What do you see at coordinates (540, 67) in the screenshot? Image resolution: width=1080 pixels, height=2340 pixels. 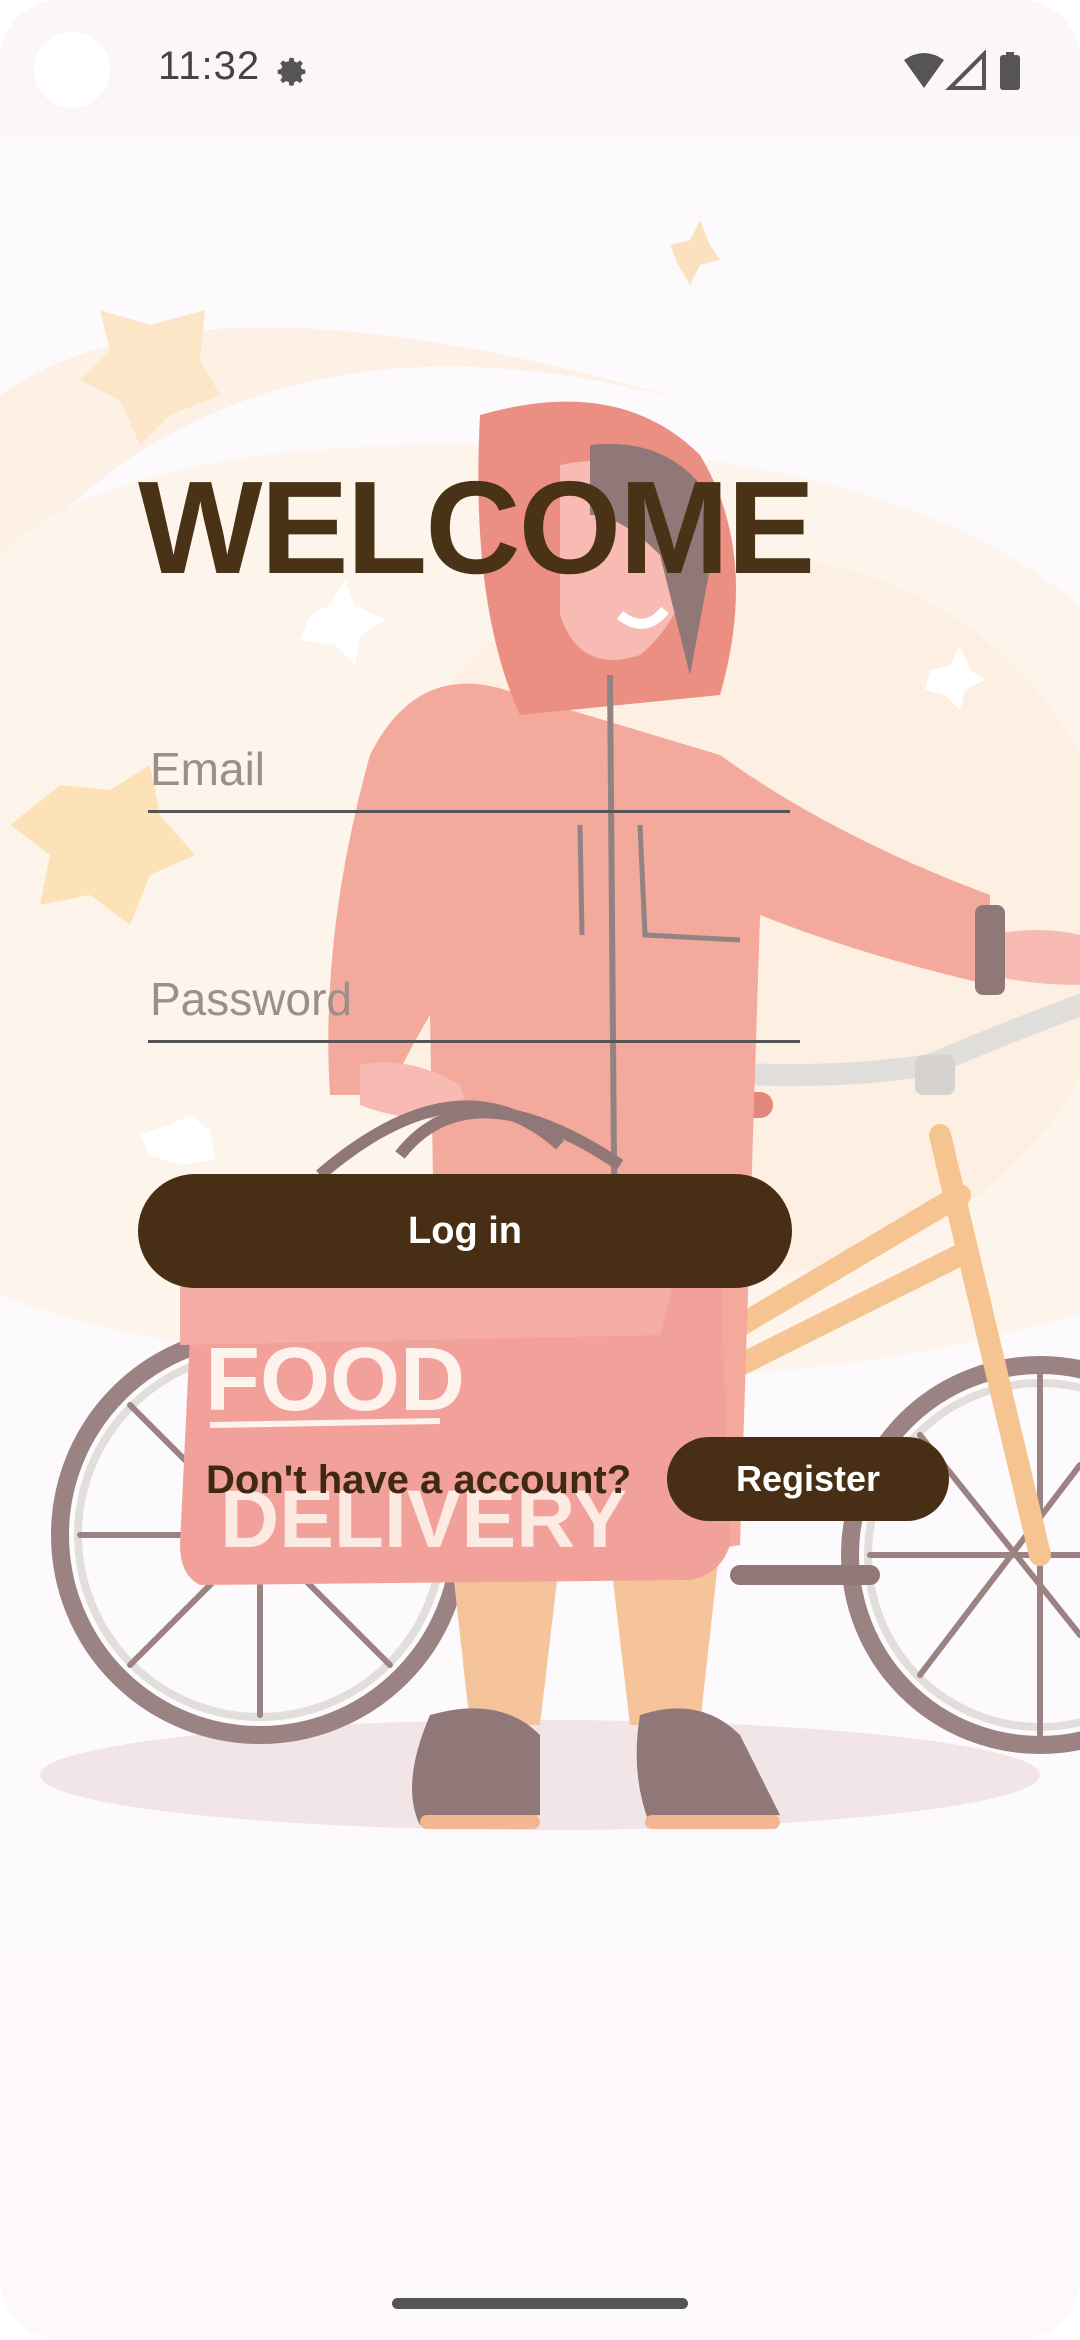 I see `status-bar: 11:32` at bounding box center [540, 67].